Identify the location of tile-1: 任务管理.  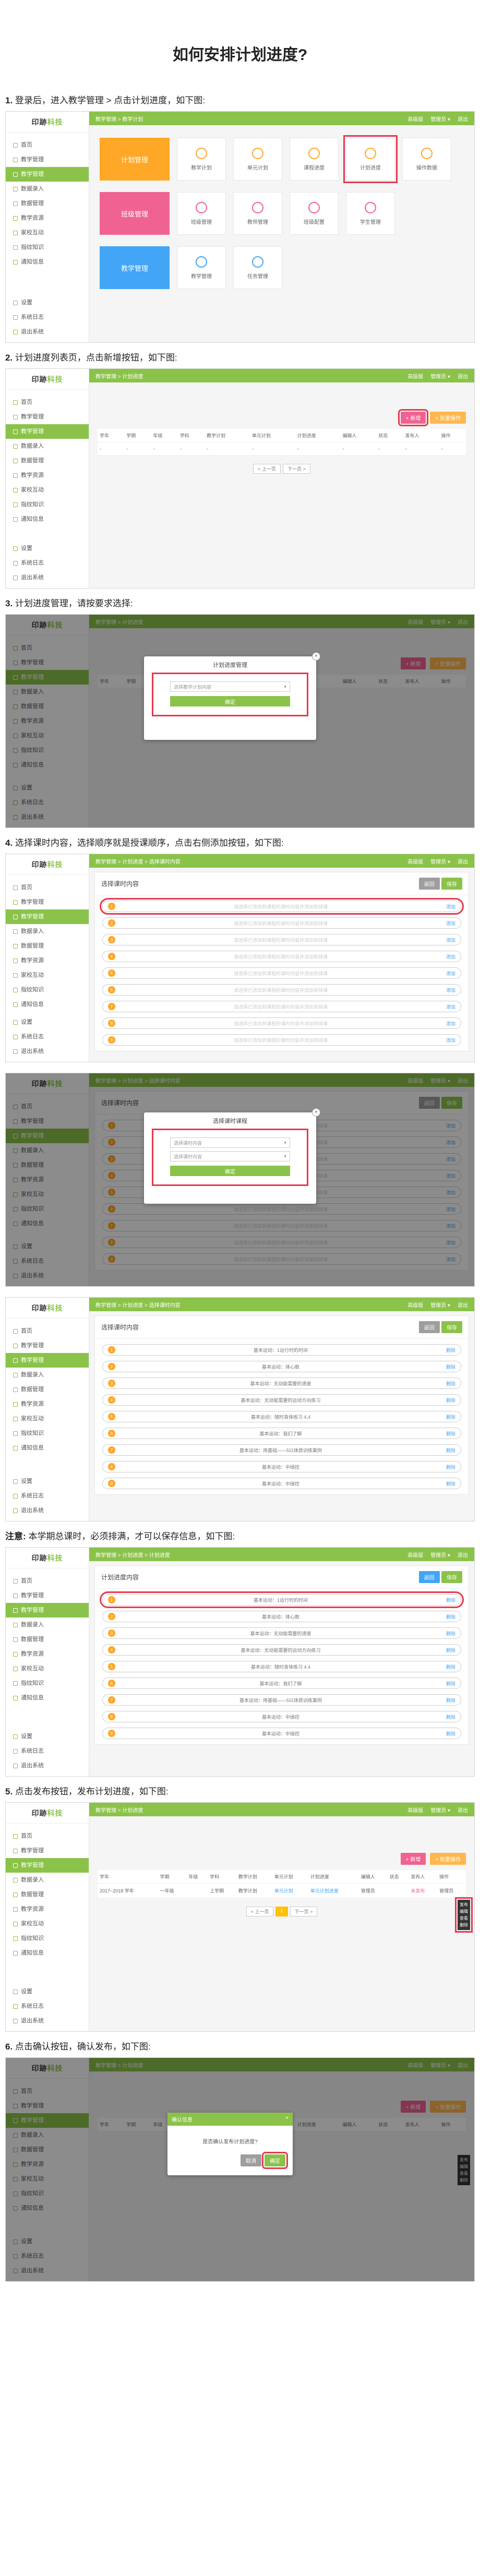
(257, 267).